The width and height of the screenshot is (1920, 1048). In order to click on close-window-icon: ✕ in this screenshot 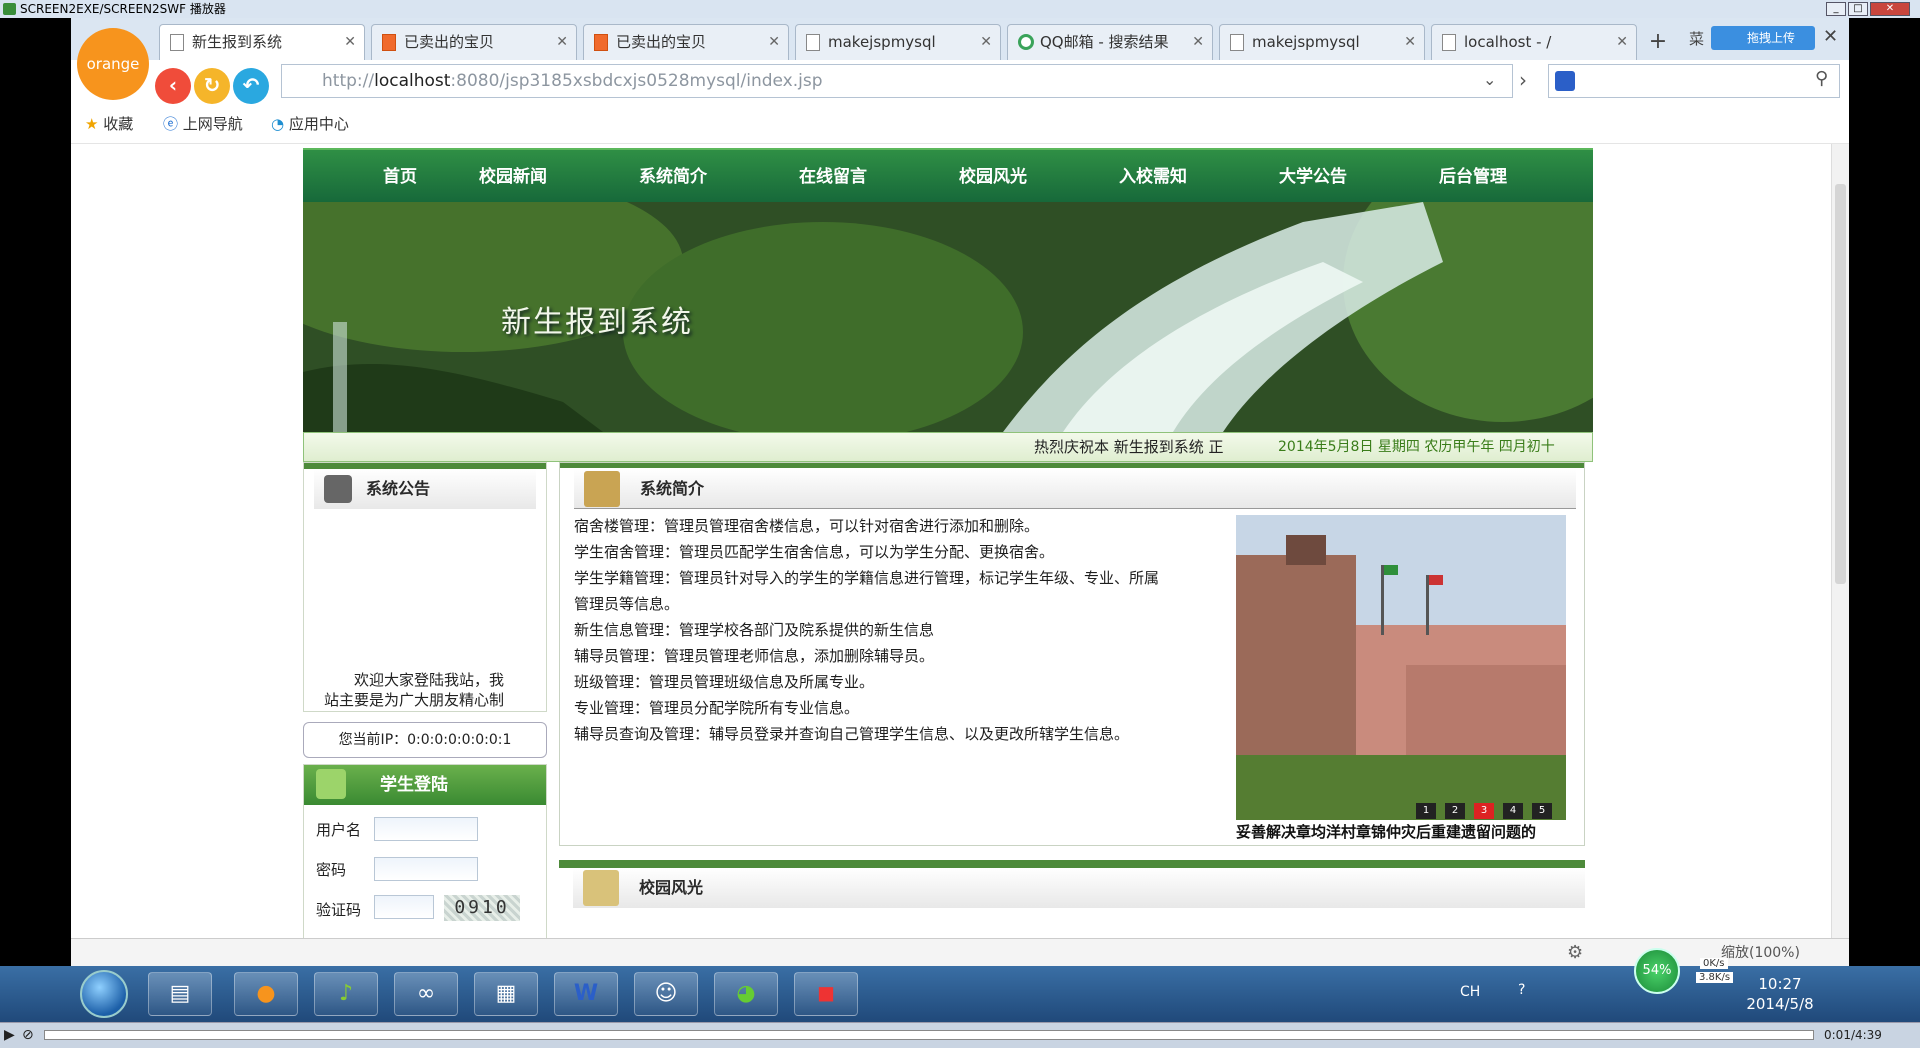, I will do `click(1830, 36)`.